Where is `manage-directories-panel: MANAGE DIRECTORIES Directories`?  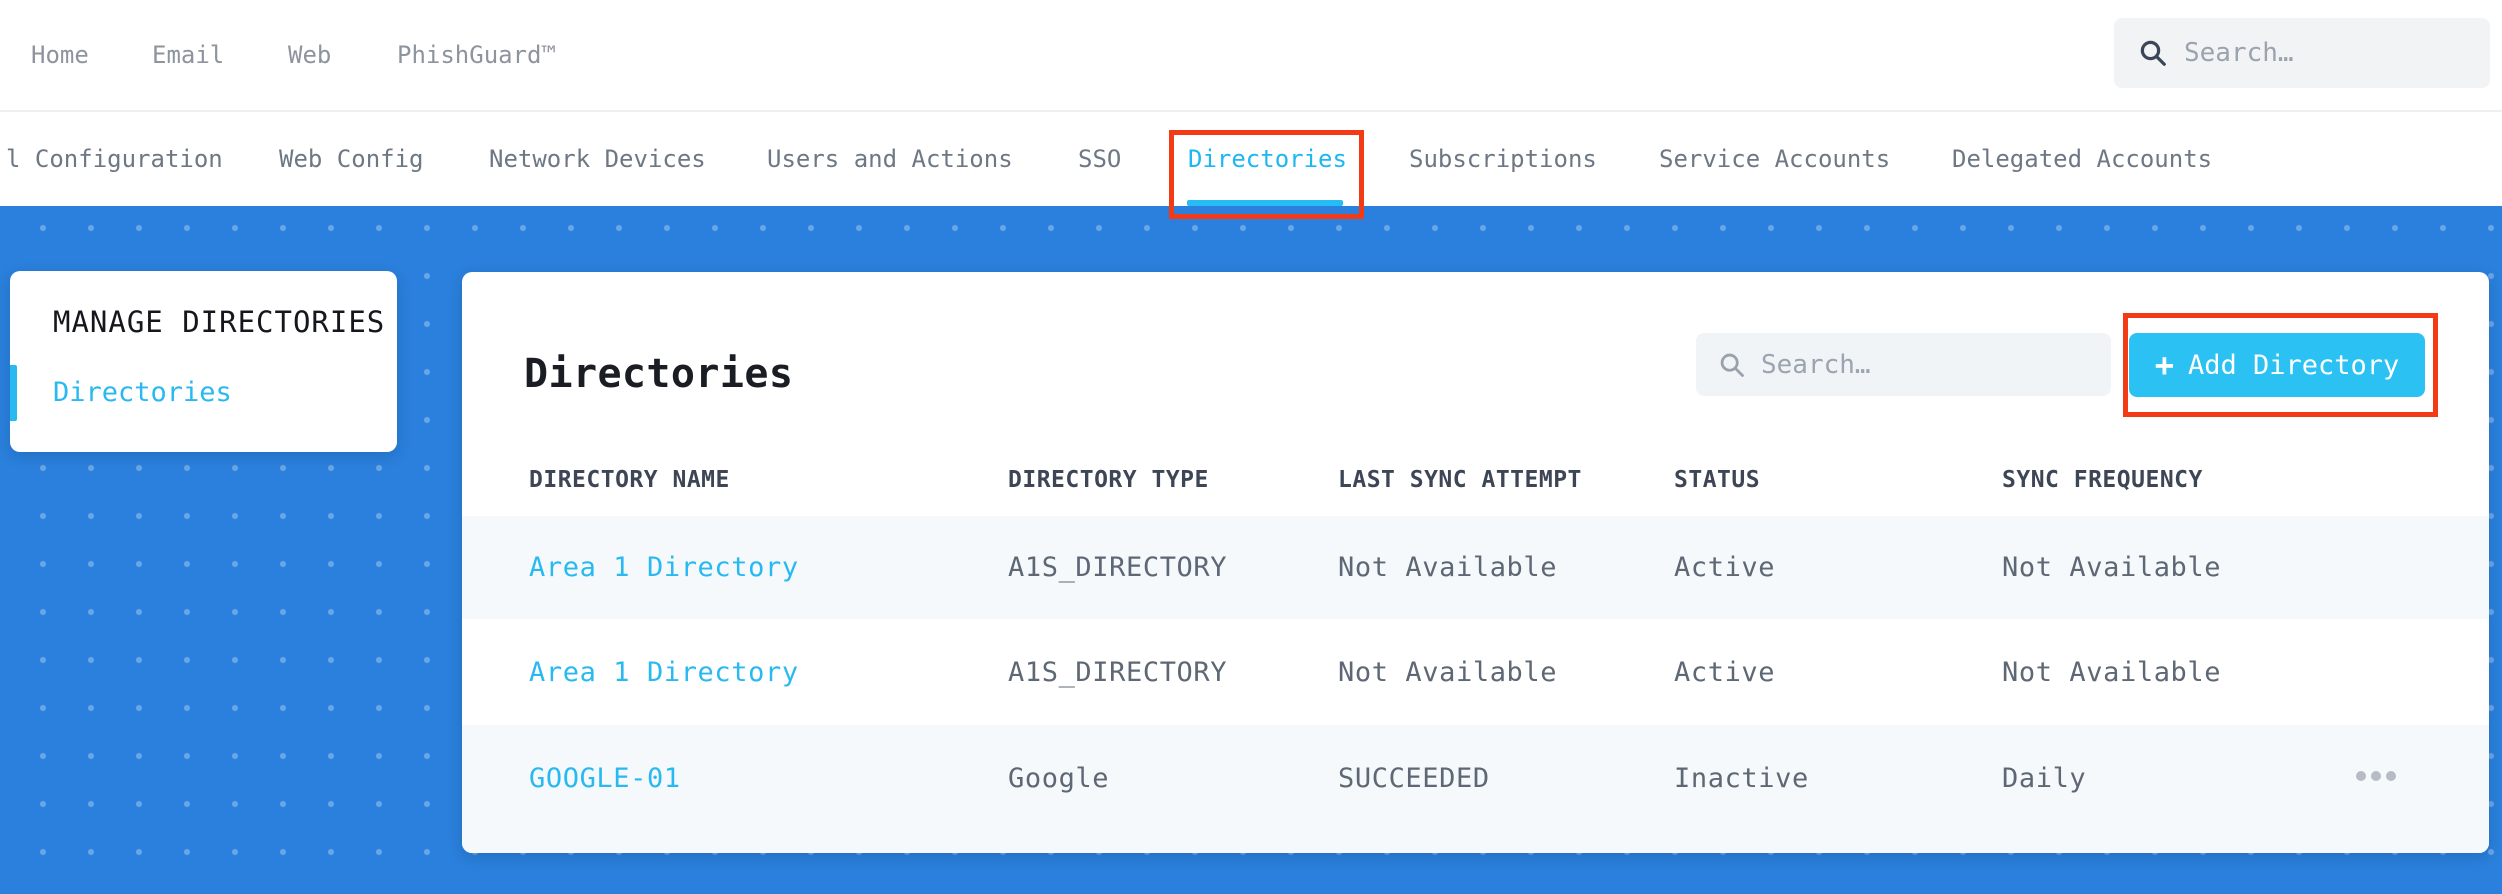
manage-directories-panel: MANAGE DIRECTORIES Directories is located at coordinates (203, 361).